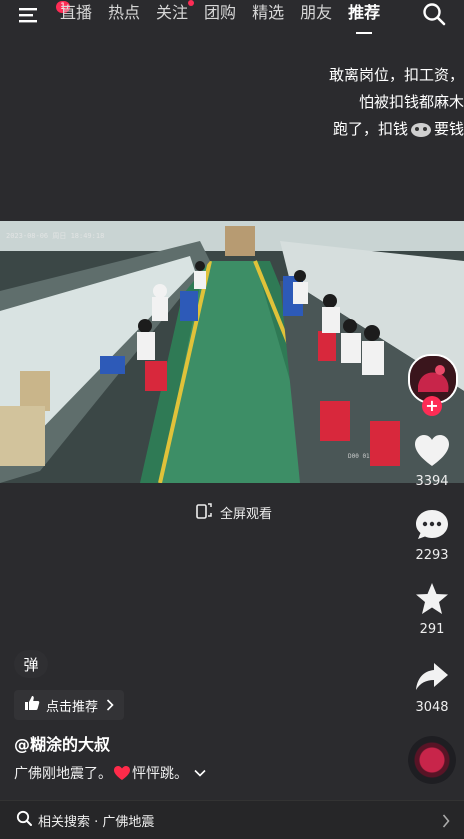 The width and height of the screenshot is (464, 839). Describe the element at coordinates (122, 773) in the screenshot. I see `red-heart-icon` at that location.